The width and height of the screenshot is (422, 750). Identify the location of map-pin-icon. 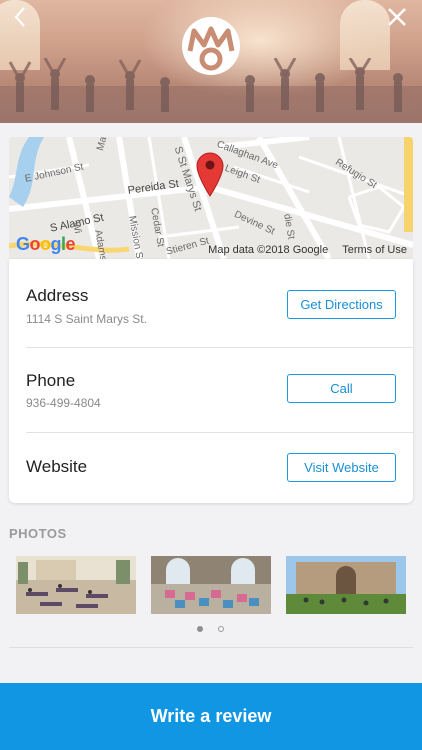
(210, 174).